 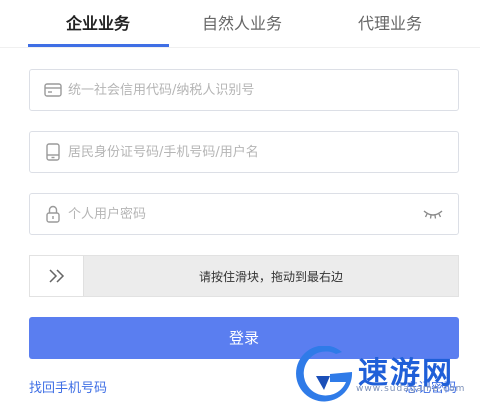 I want to click on id-number-input, so click(x=248, y=152).